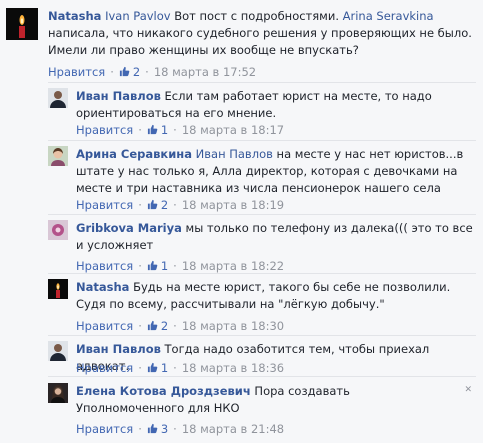 The height and width of the screenshot is (443, 483). Describe the element at coordinates (180, 367) in the screenshot. I see `comment-actions: Нравится · 1 · 18 марта в 18:36` at that location.